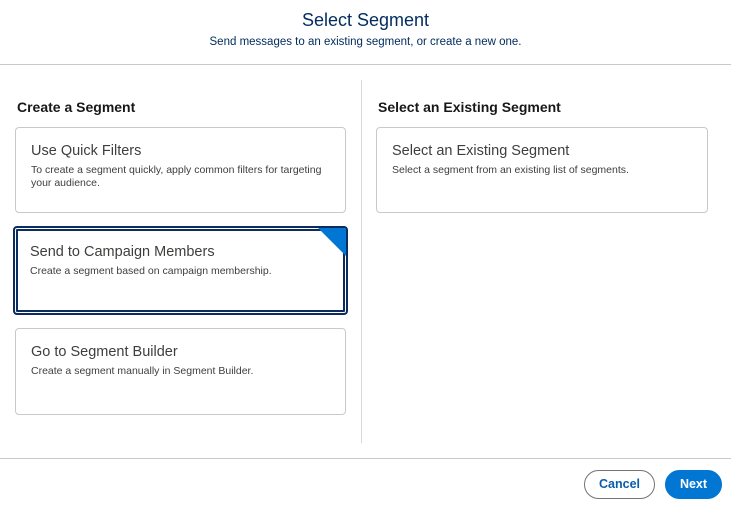  I want to click on column-divider, so click(361, 261).